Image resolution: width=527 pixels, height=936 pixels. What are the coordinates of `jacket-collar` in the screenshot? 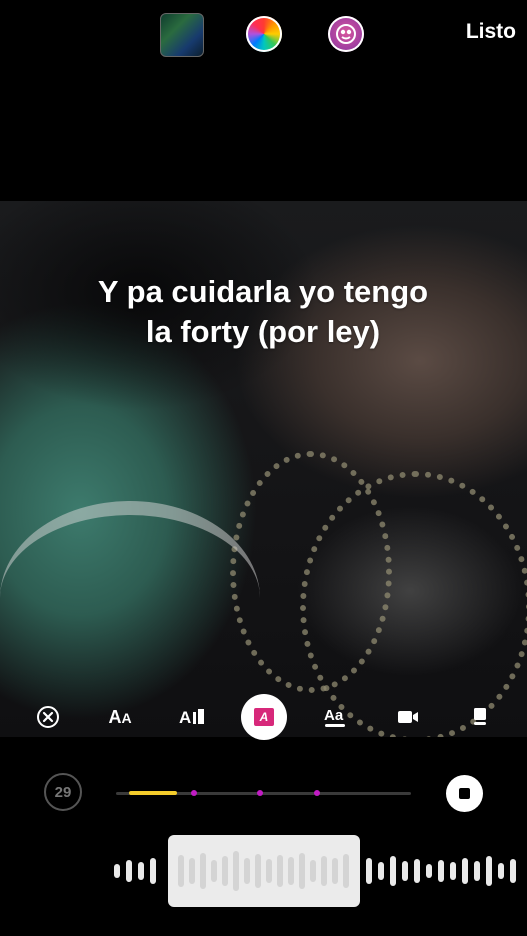 It's located at (130, 598).